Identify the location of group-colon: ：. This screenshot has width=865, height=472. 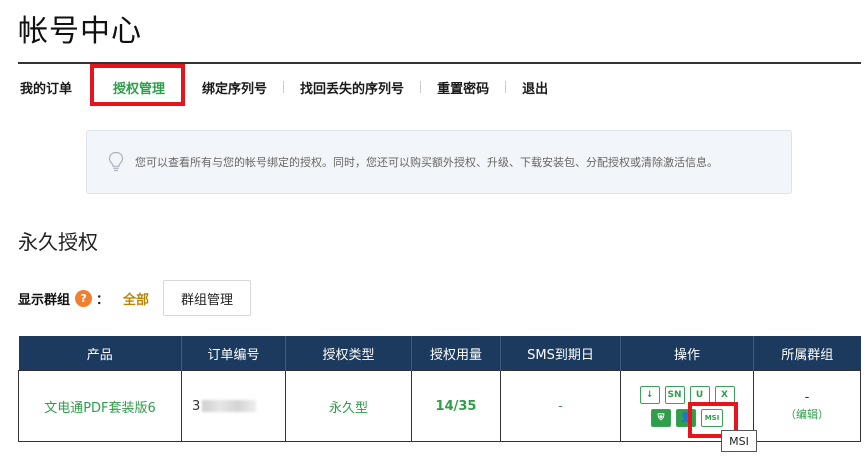
(103, 300).